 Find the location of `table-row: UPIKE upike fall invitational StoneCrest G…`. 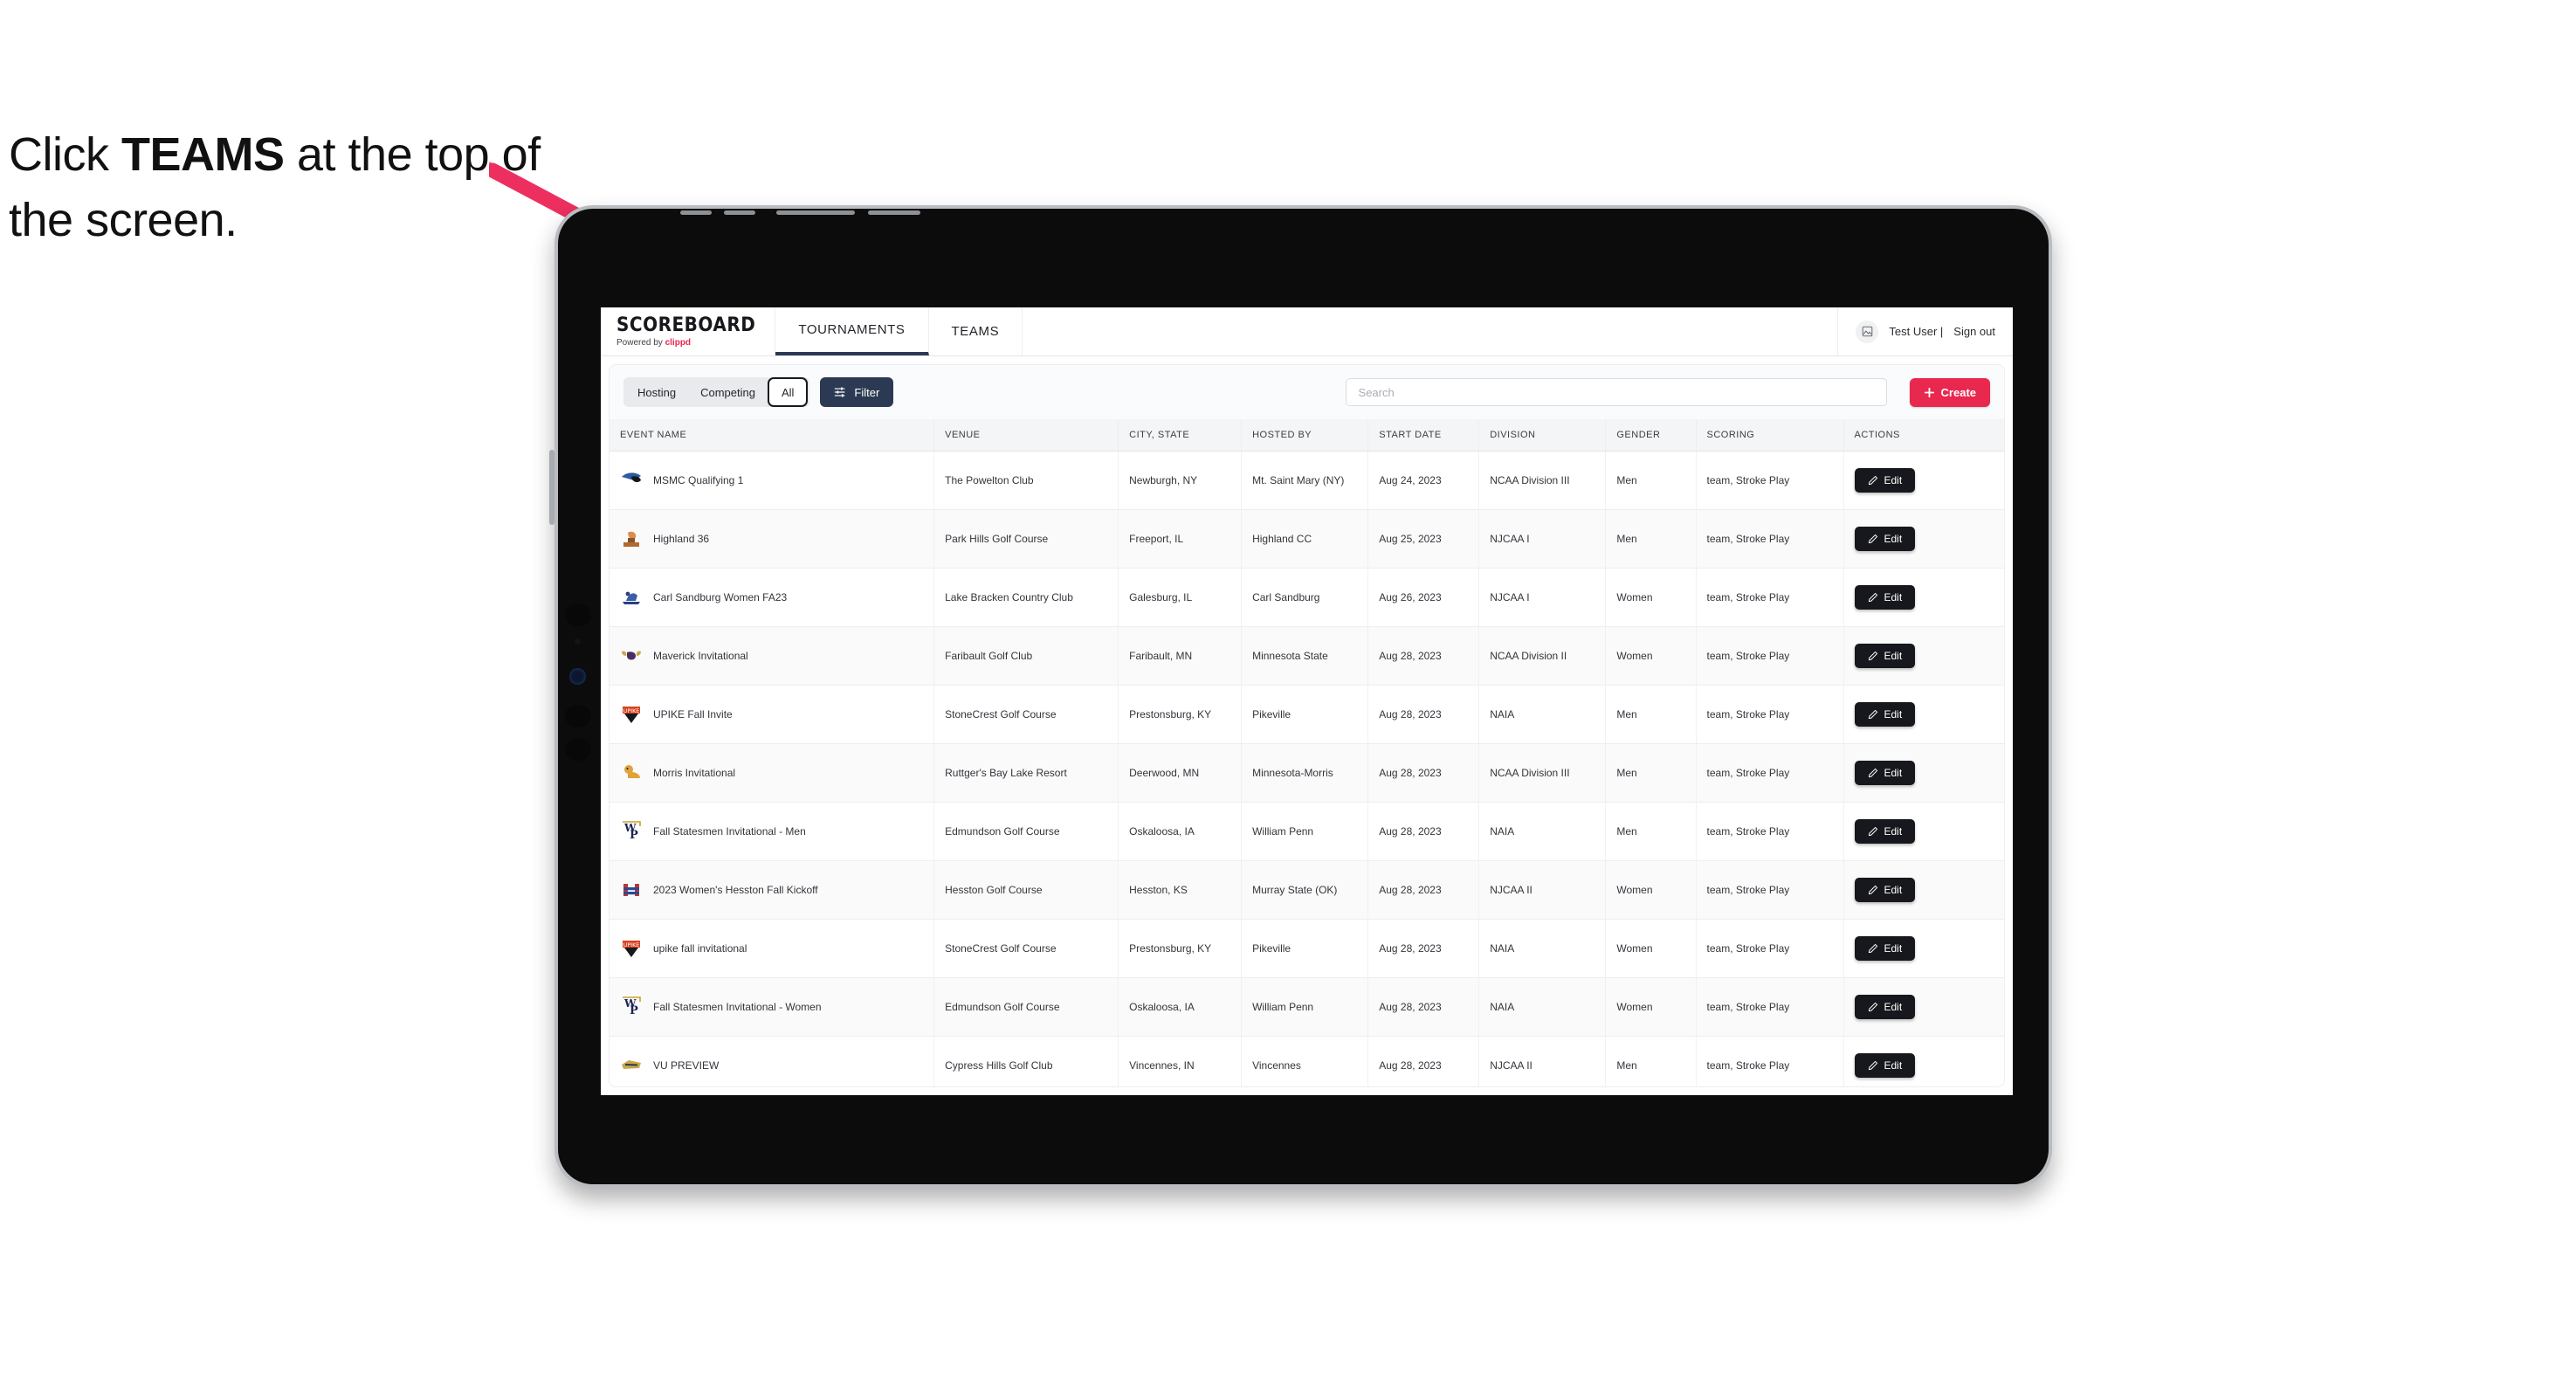

table-row: UPIKE upike fall invitational StoneCrest G… is located at coordinates (1307, 948).